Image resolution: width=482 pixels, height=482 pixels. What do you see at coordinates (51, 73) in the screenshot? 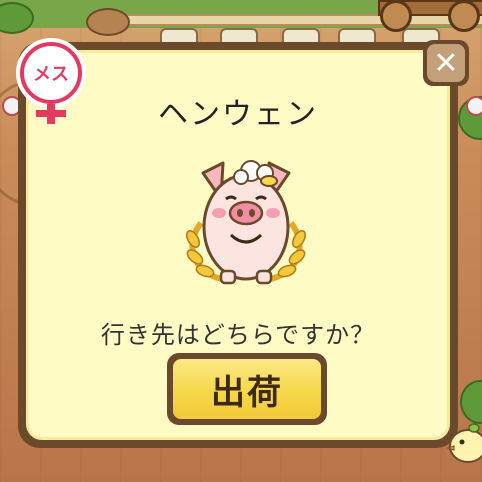
I see `gender-label: メス` at bounding box center [51, 73].